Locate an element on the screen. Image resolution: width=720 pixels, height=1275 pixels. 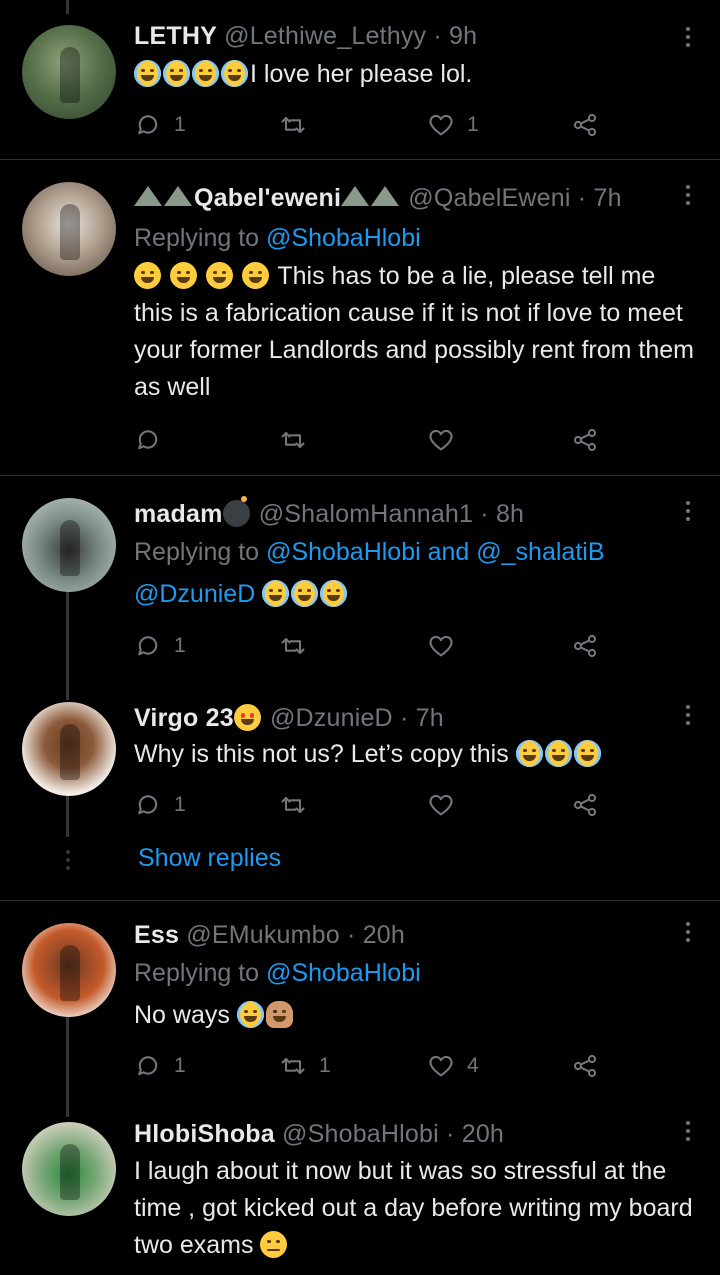
tweet-text-content: I love her please lol. is located at coordinates (361, 74).